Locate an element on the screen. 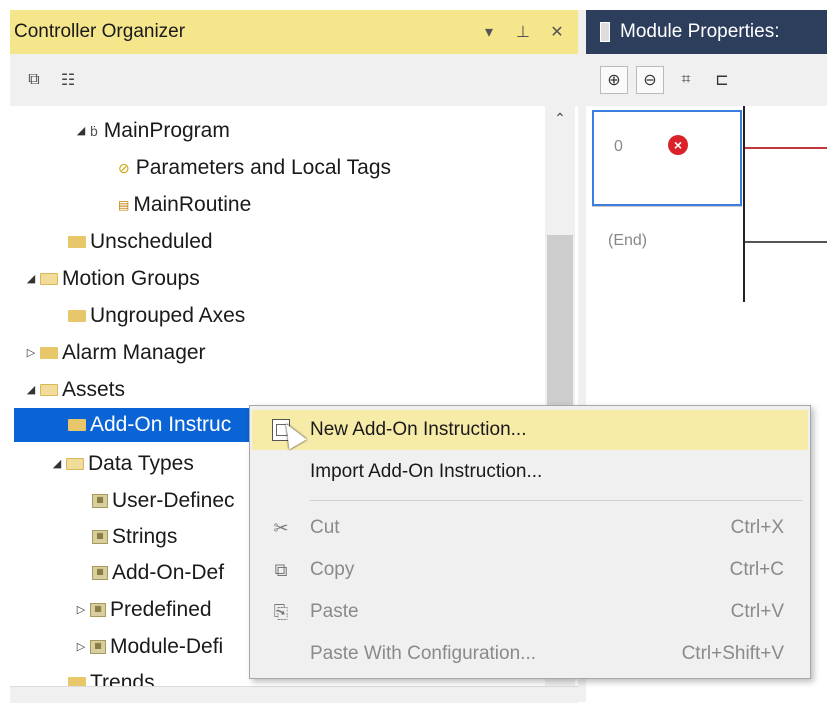  tree-item-mainroutine: ▤ MainRoutine is located at coordinates (184, 205).